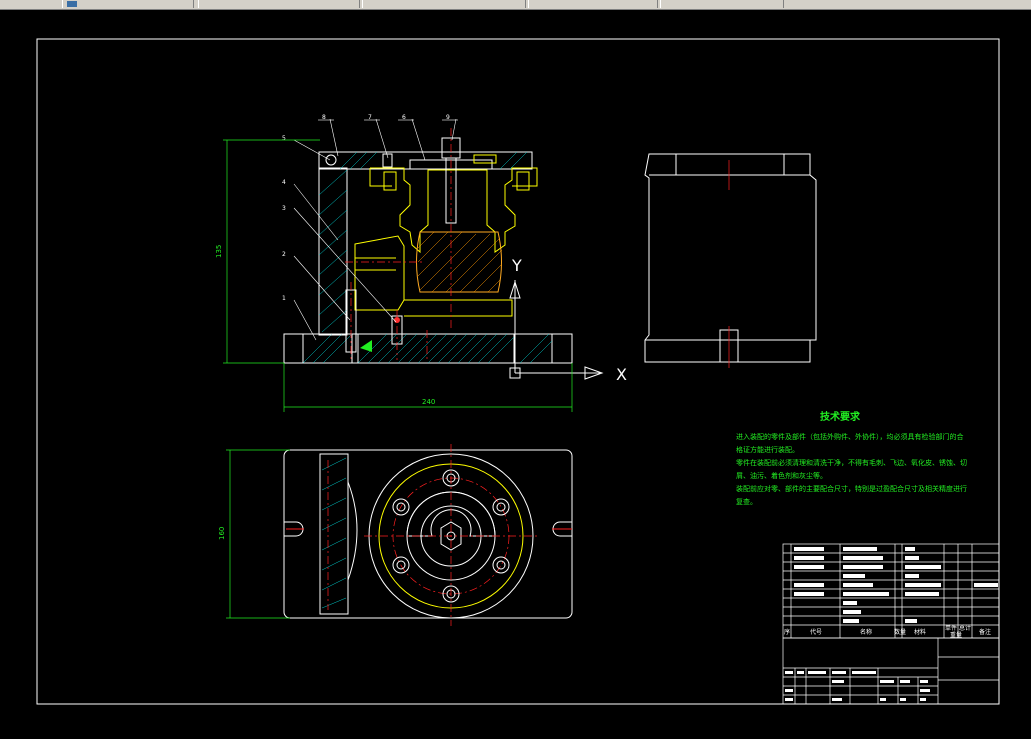 The image size is (1031, 739). I want to click on tech-line-6: 复查。, so click(746, 501).